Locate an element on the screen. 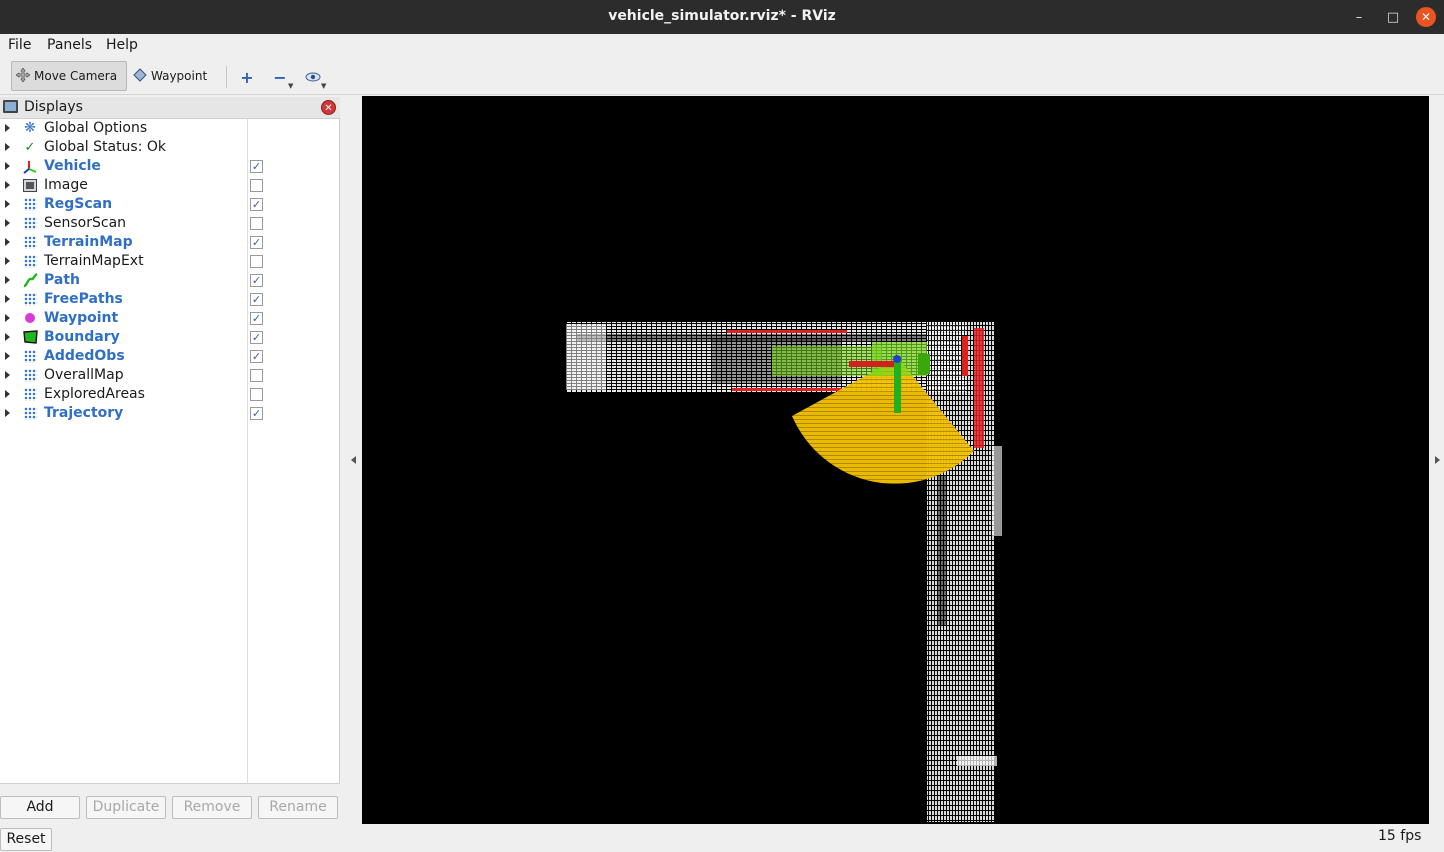  move-camera-tool: Move Camera is located at coordinates (69, 76).